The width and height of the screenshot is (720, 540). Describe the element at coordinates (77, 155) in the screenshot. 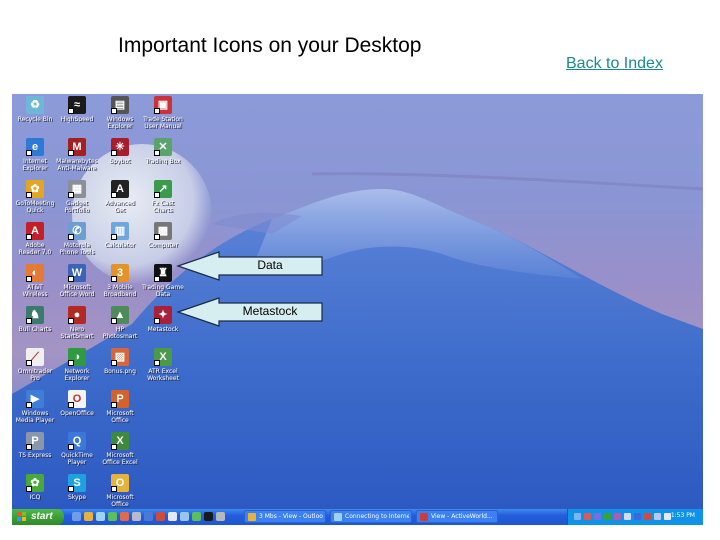

I see `desktop-icon: M Malwarebytes Anti-Malware` at that location.